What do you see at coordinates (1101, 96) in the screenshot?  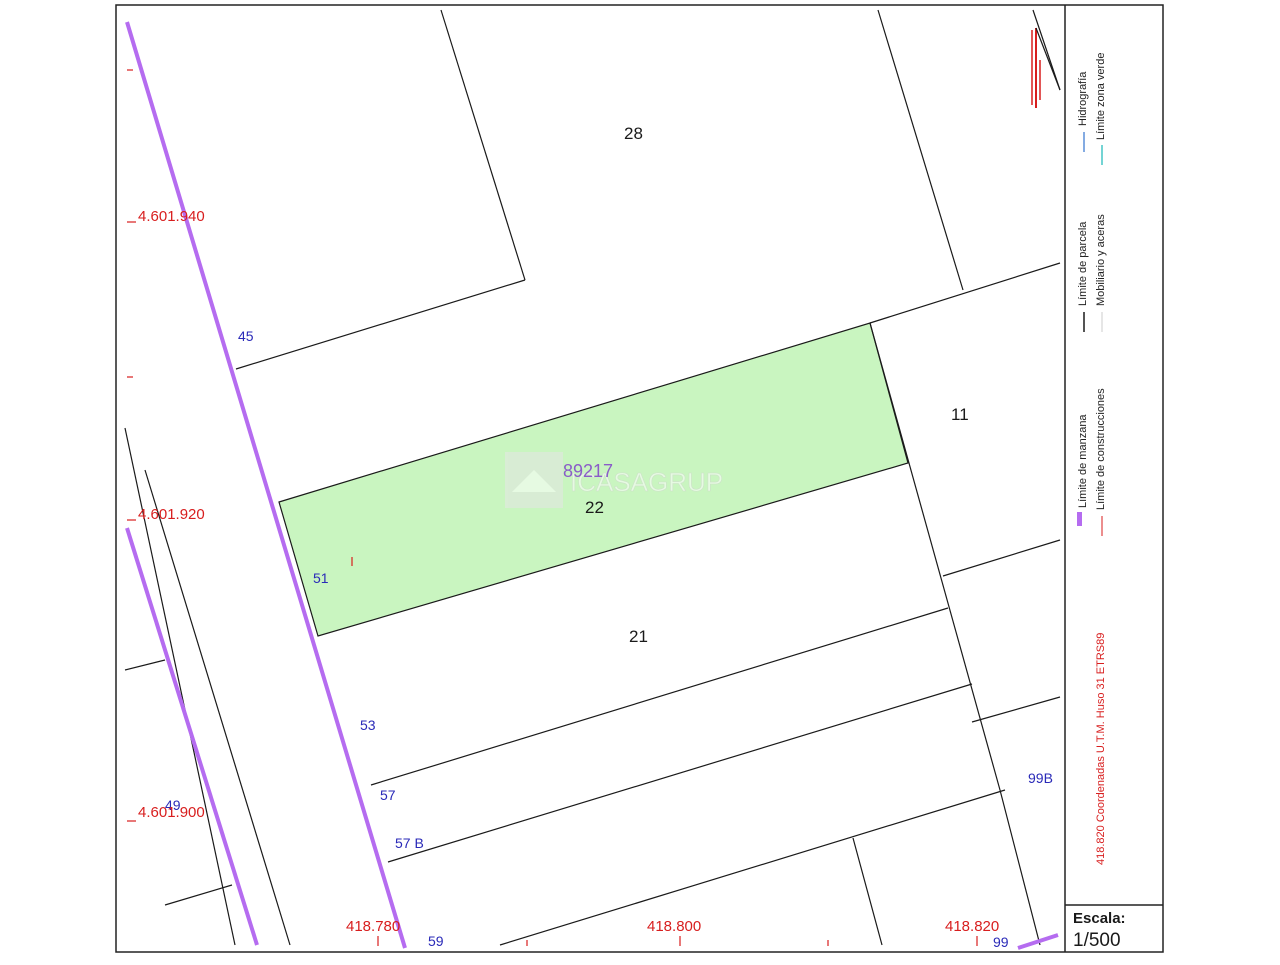 I see `legend-green-zone-limit: Límite zona verde` at bounding box center [1101, 96].